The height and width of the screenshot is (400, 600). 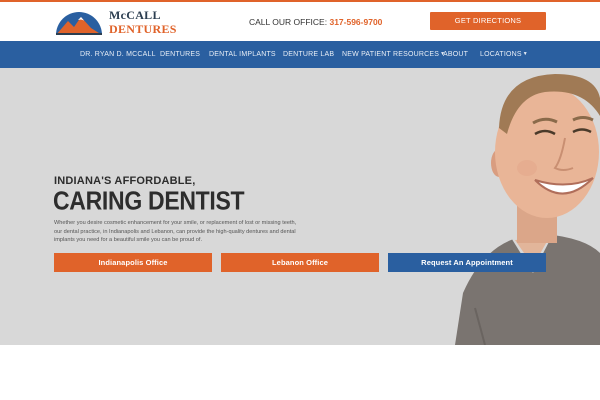 I want to click on call-office: CALL OUR OFFICE: 317-596-9700, so click(x=315, y=22).